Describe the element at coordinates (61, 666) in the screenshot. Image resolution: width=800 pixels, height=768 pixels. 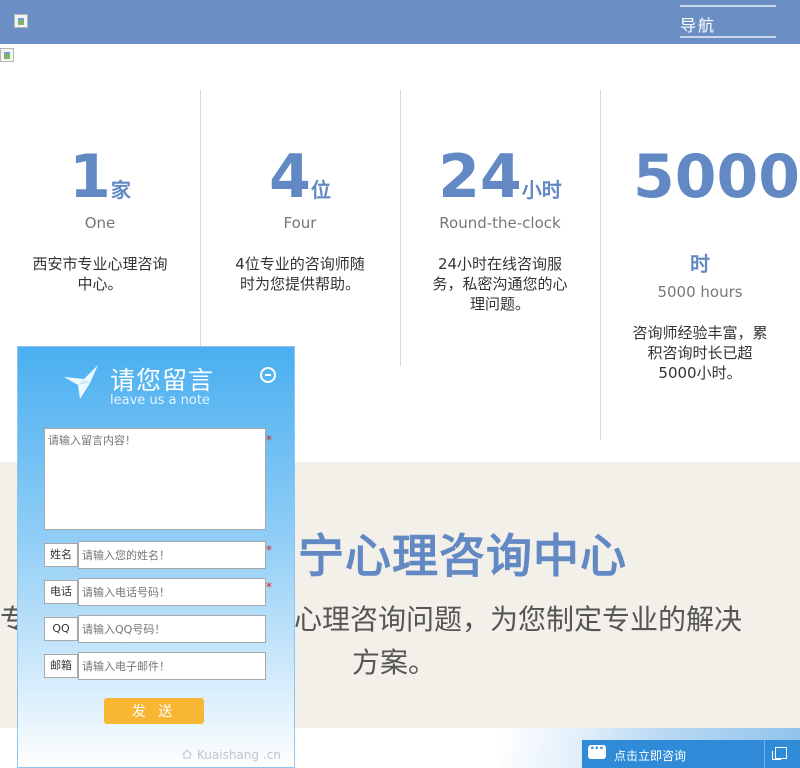
I see `email-label: 邮箱` at that location.